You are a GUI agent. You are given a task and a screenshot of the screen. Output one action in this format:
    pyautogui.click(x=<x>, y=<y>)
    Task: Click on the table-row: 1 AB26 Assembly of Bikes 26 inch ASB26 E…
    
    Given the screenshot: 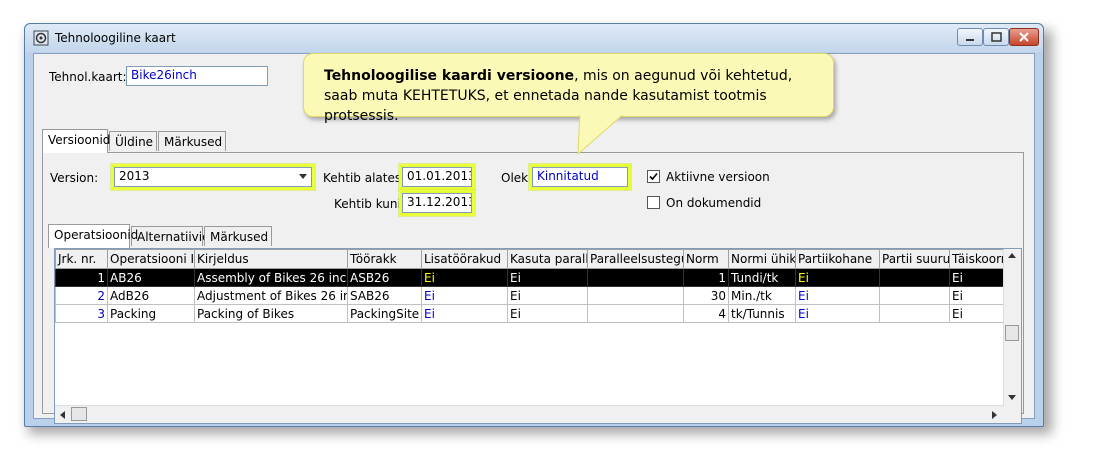 What is the action you would take?
    pyautogui.click(x=538, y=277)
    